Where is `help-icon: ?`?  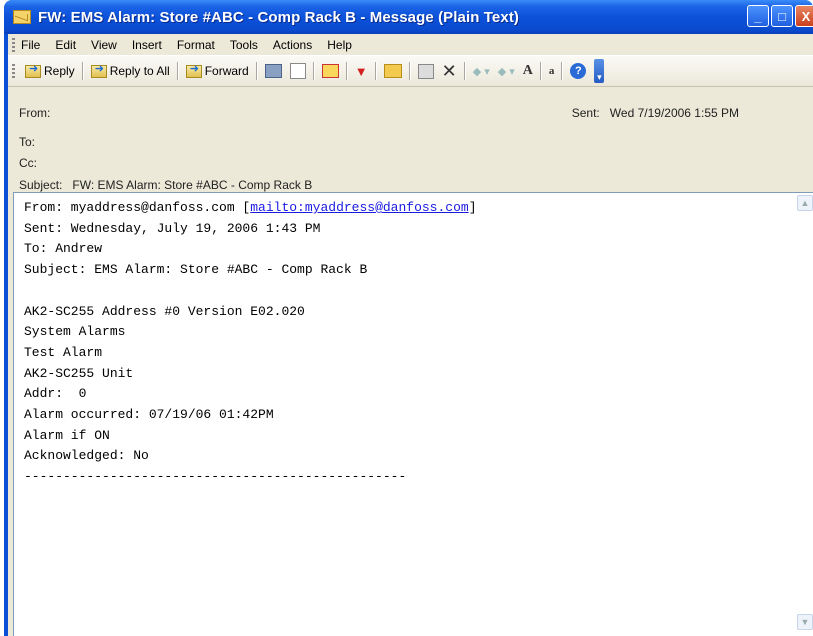
help-icon: ? is located at coordinates (578, 71).